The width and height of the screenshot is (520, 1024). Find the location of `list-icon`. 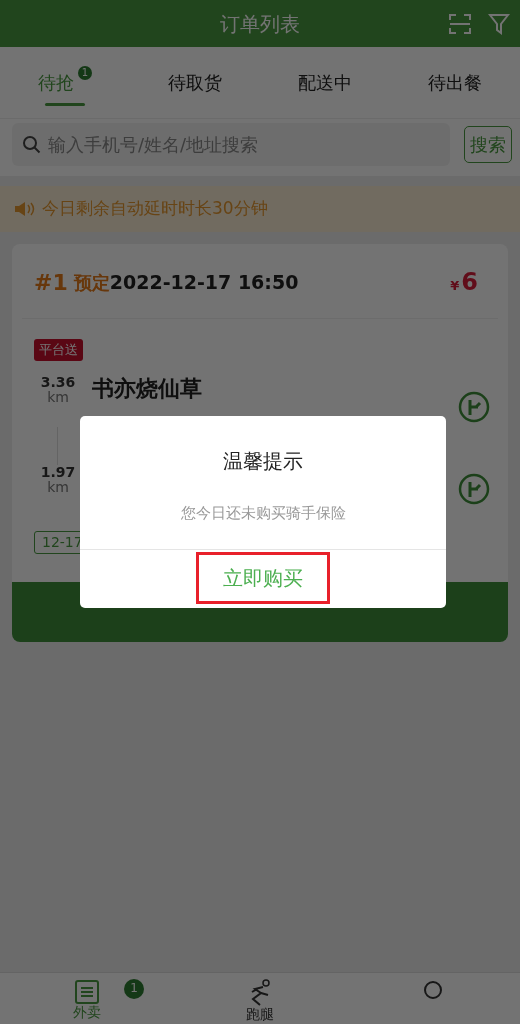

list-icon is located at coordinates (86, 992).